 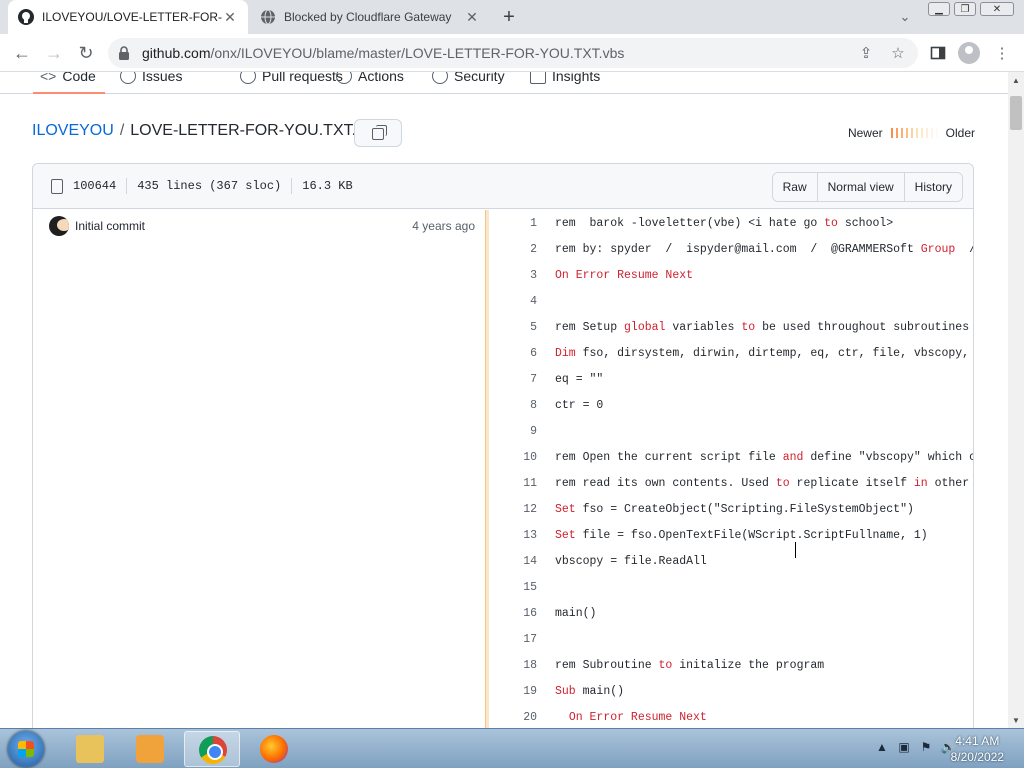 I want to click on line-number: 15, so click(x=522, y=587).